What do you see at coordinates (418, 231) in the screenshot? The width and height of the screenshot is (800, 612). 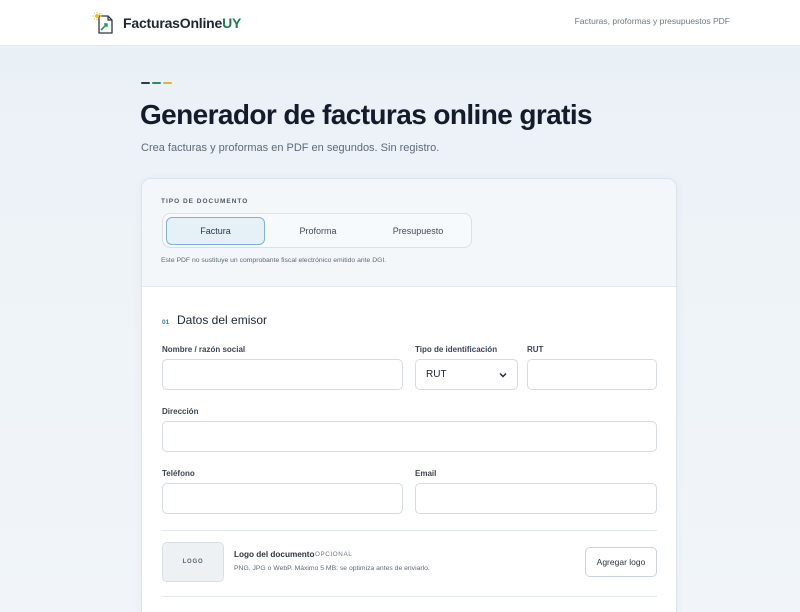 I see `tab-presupuesto: Presupuesto` at bounding box center [418, 231].